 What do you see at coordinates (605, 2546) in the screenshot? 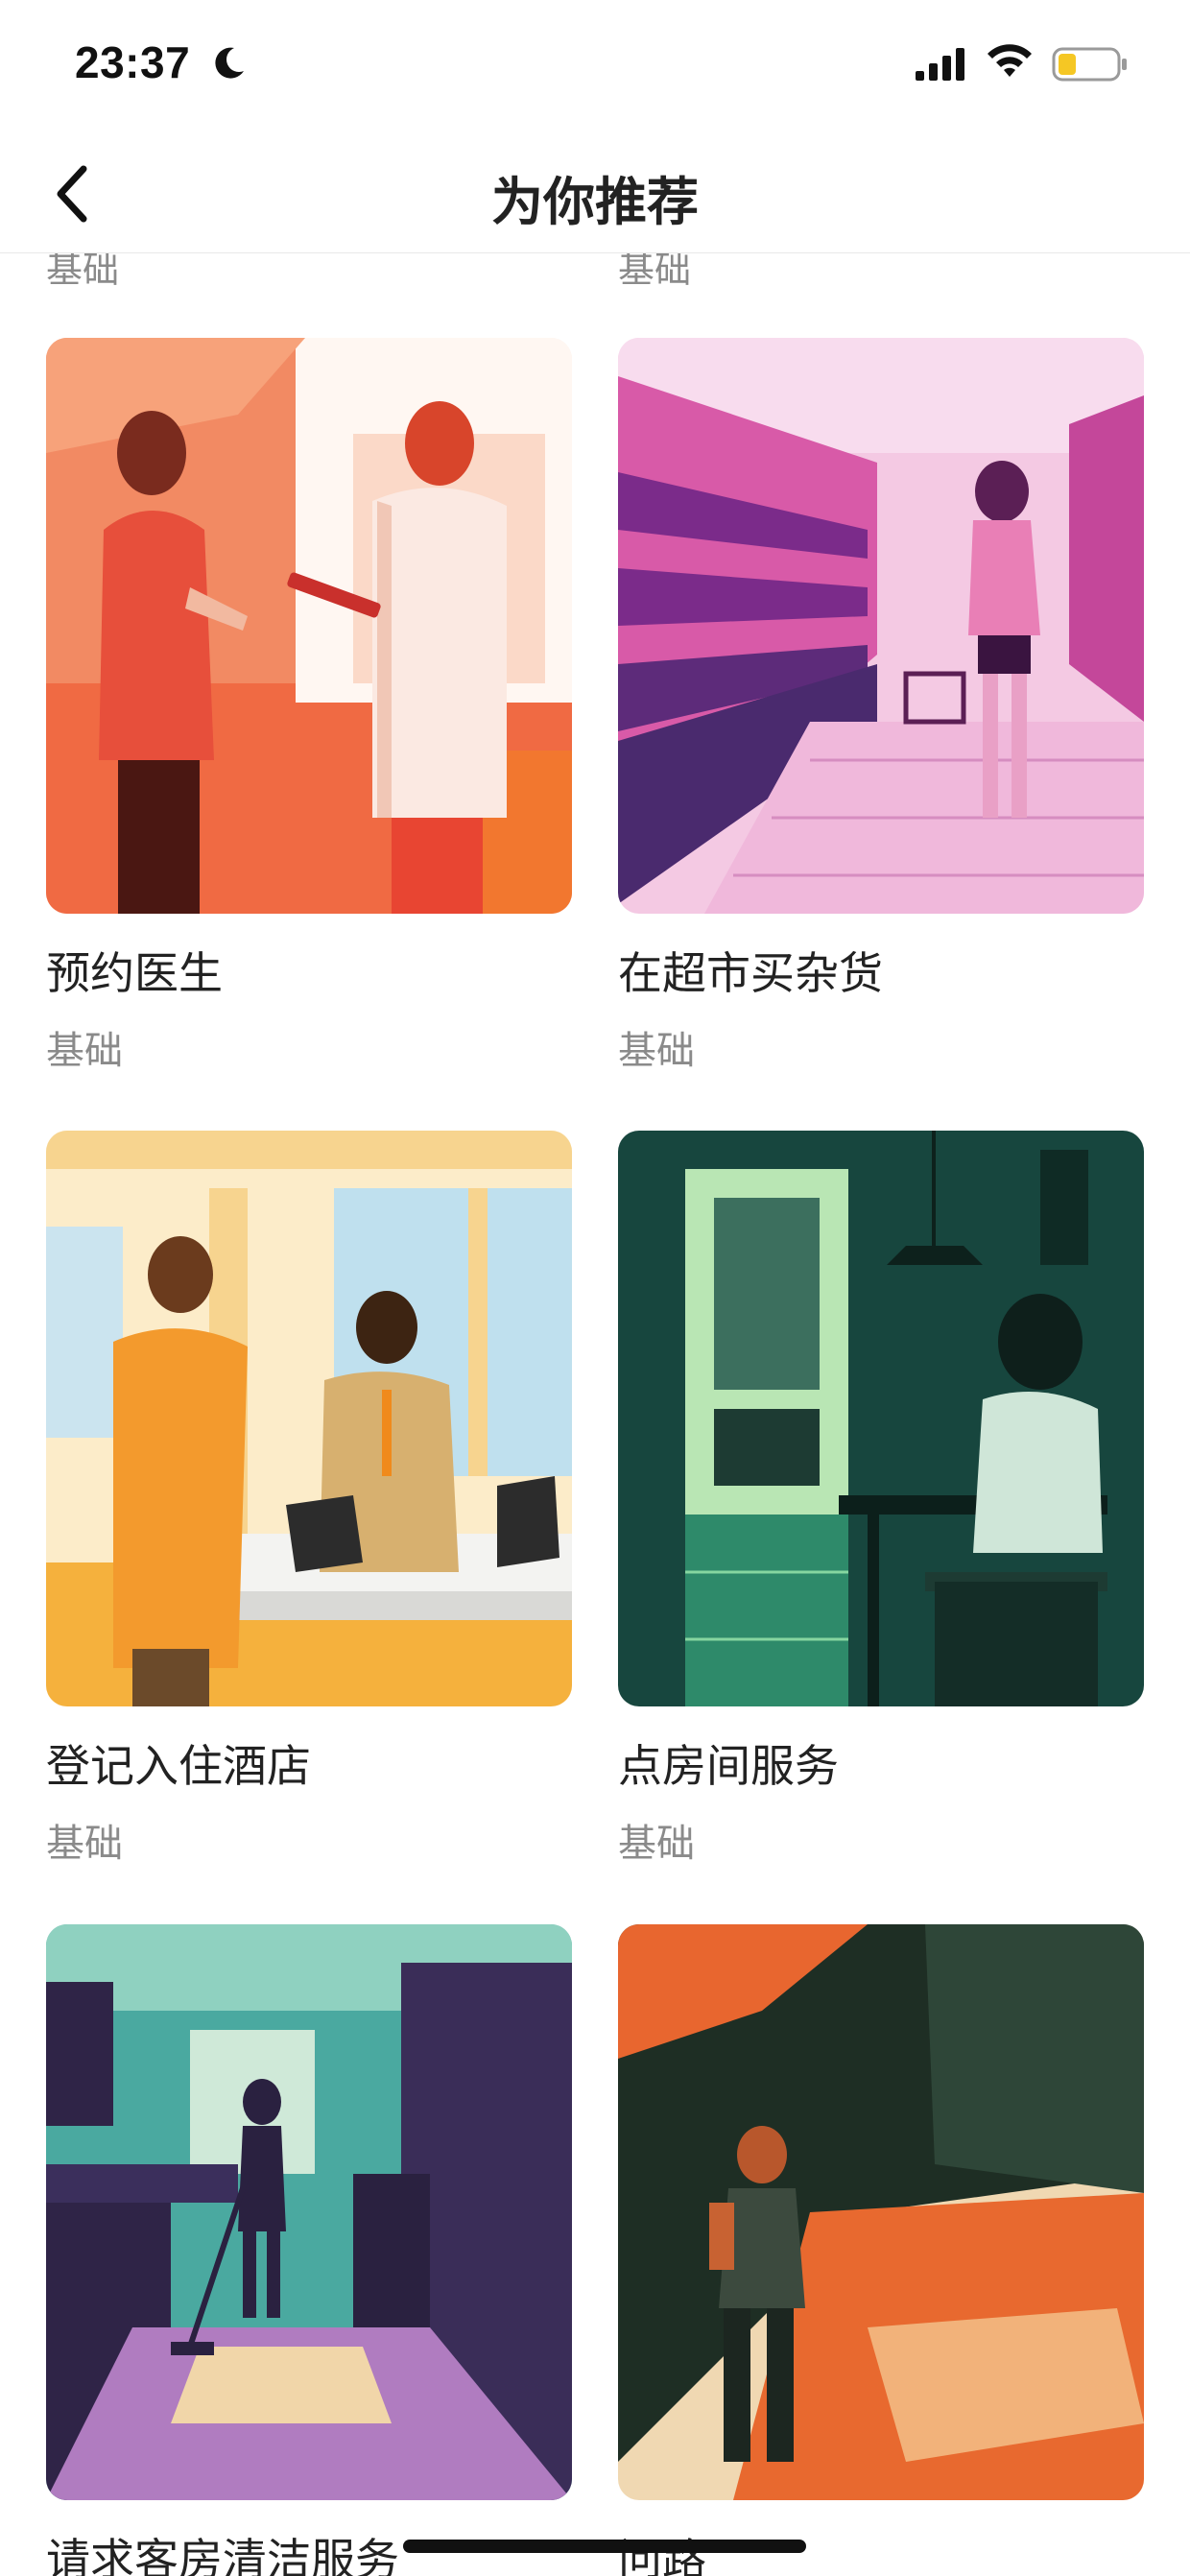
I see `home-indicator` at bounding box center [605, 2546].